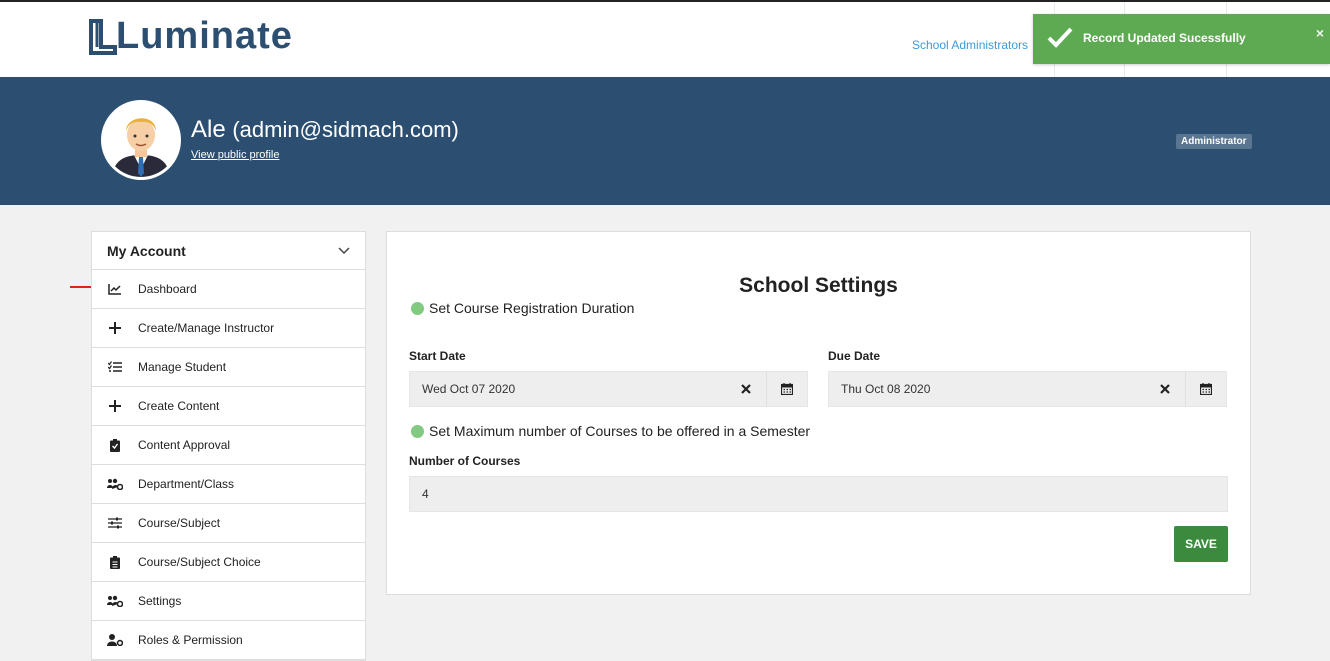 Image resolution: width=1330 pixels, height=661 pixels. What do you see at coordinates (886, 389) in the screenshot?
I see `due-date-value: Thu Oct 08 2020` at bounding box center [886, 389].